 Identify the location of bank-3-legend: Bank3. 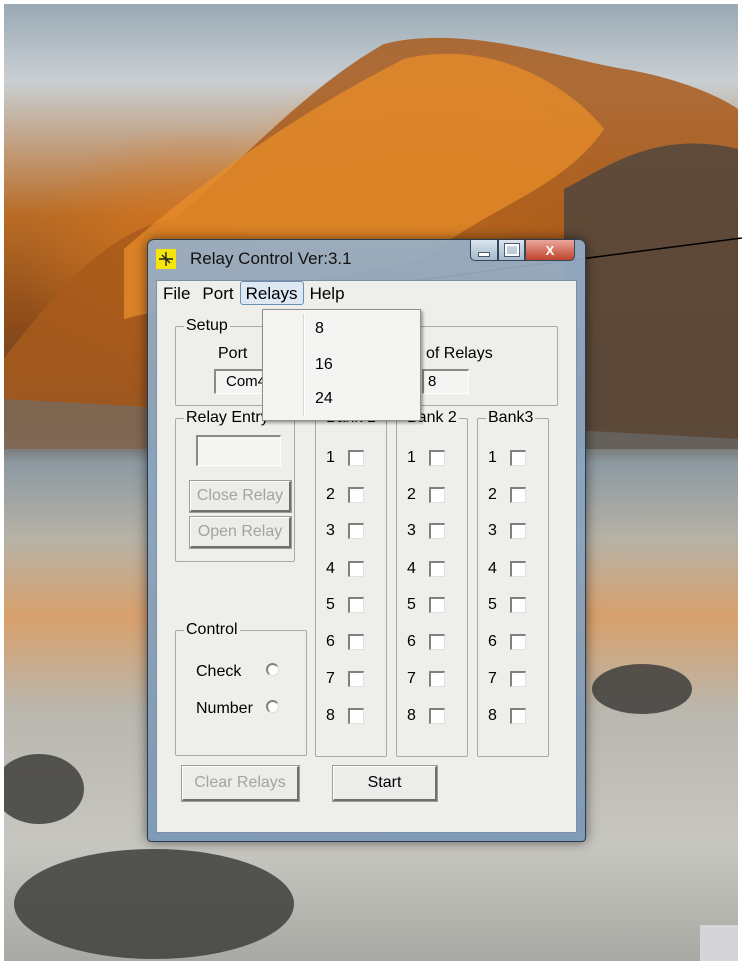
(511, 418).